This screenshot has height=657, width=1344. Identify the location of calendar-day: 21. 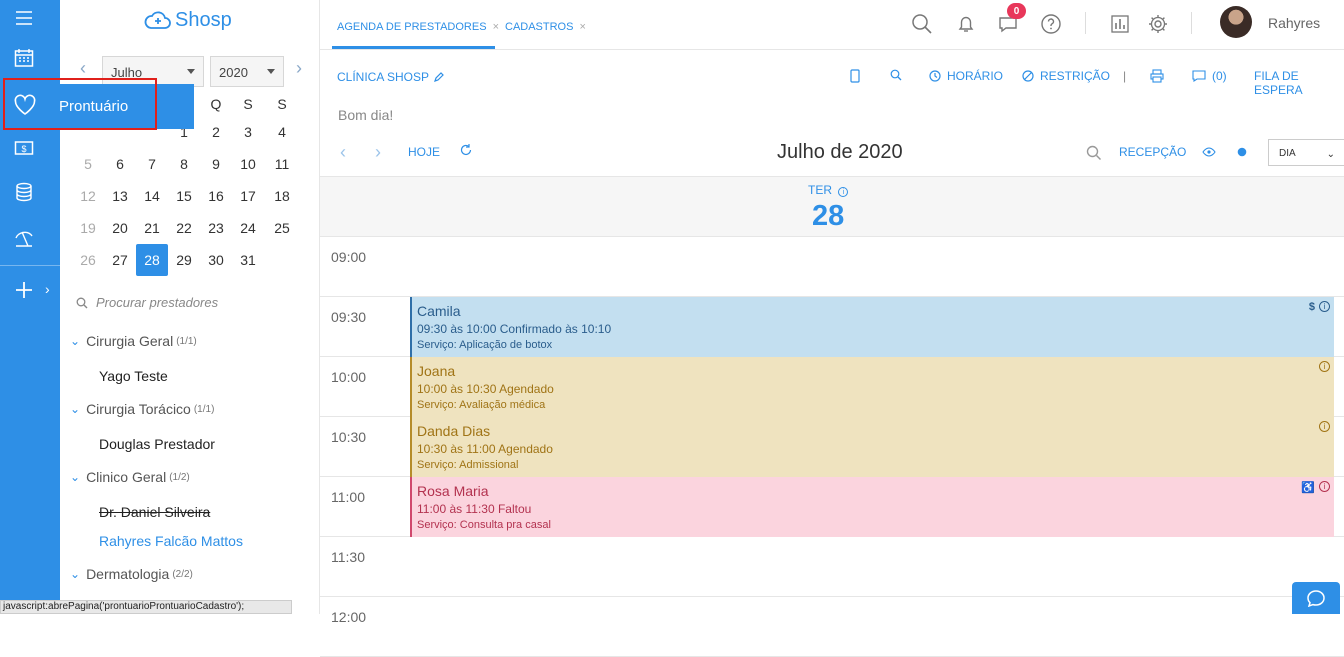
(152, 228).